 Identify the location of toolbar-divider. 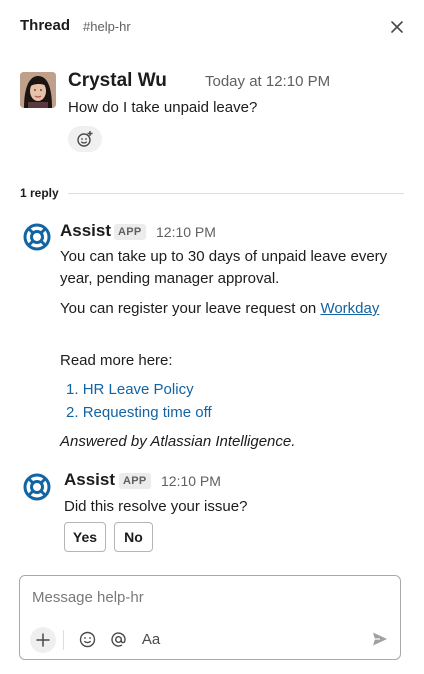
(63, 640).